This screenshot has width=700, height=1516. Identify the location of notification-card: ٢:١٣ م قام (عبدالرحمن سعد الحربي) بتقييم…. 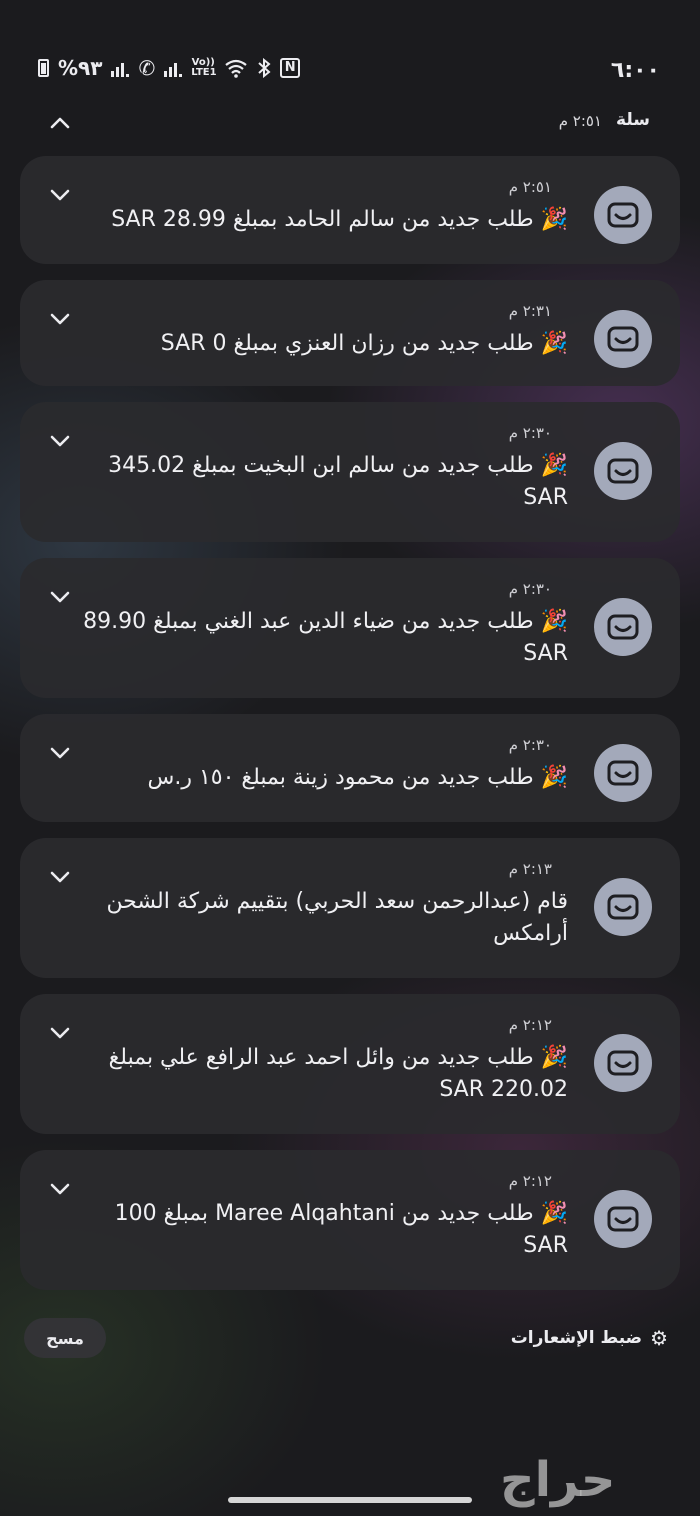
(350, 908).